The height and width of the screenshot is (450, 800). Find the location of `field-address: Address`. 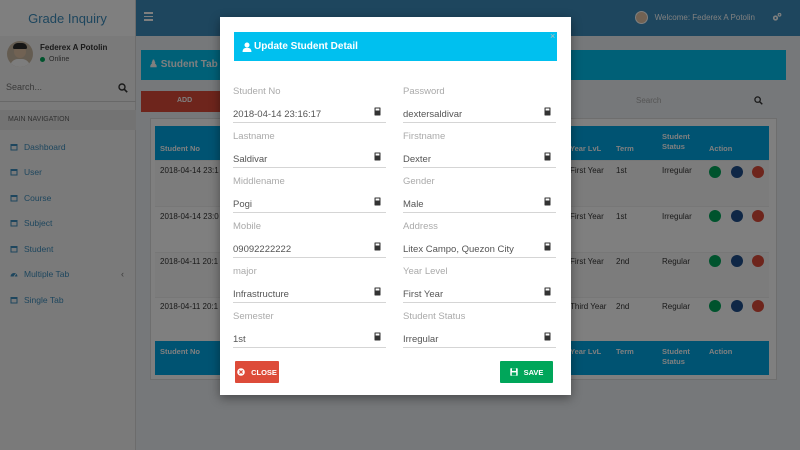

field-address: Address is located at coordinates (479, 243).